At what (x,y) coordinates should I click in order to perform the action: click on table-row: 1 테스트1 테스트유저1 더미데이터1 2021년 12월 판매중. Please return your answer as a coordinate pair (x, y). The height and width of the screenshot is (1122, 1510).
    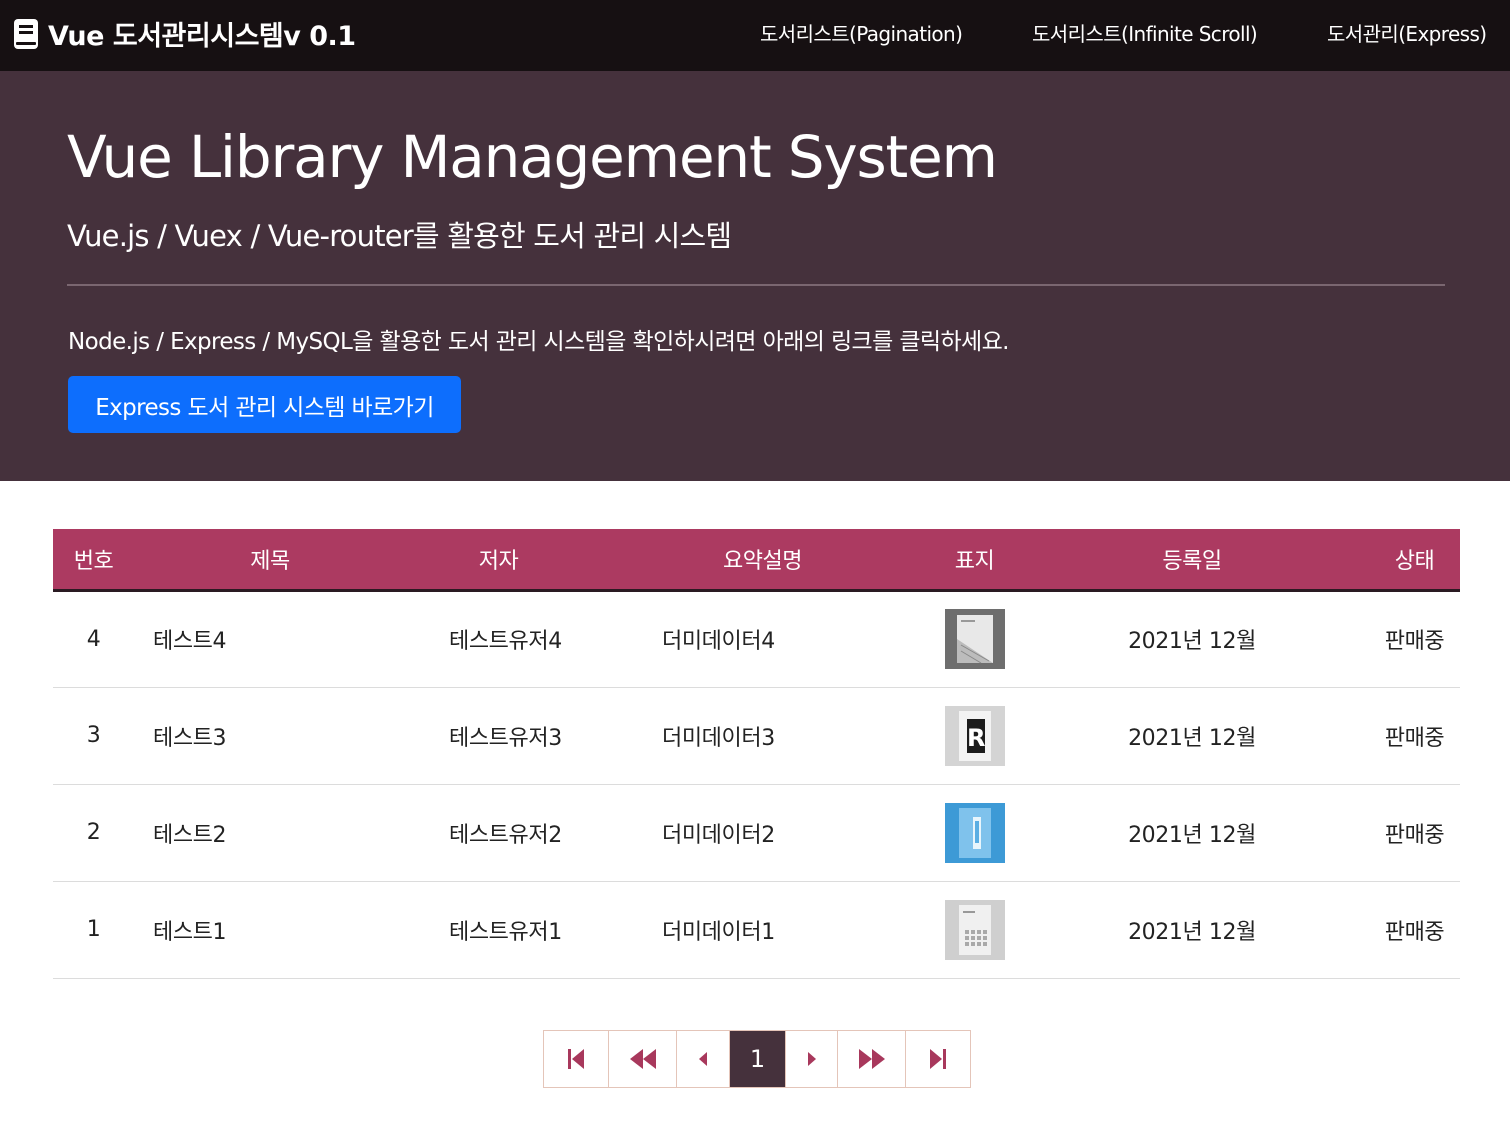
    Looking at the image, I should click on (756, 929).